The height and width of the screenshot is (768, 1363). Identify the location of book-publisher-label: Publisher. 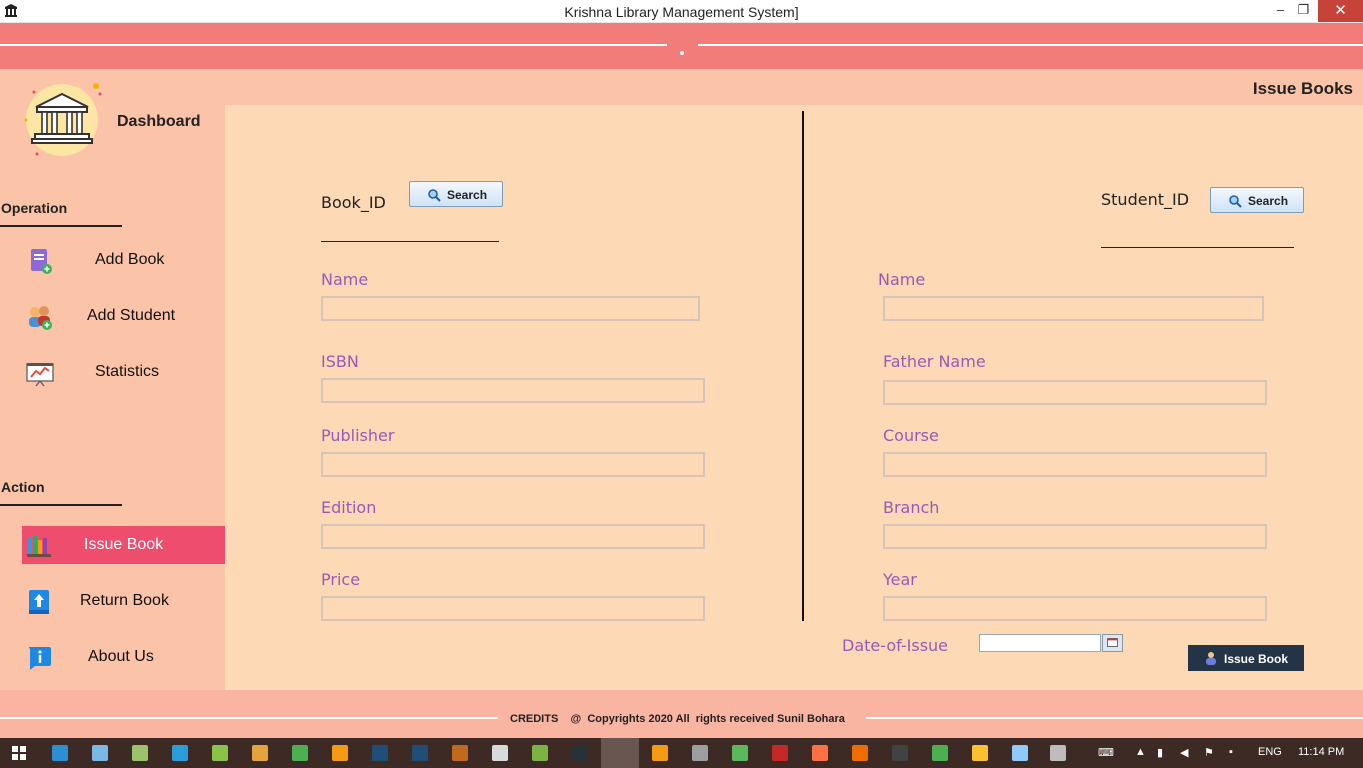
(358, 435).